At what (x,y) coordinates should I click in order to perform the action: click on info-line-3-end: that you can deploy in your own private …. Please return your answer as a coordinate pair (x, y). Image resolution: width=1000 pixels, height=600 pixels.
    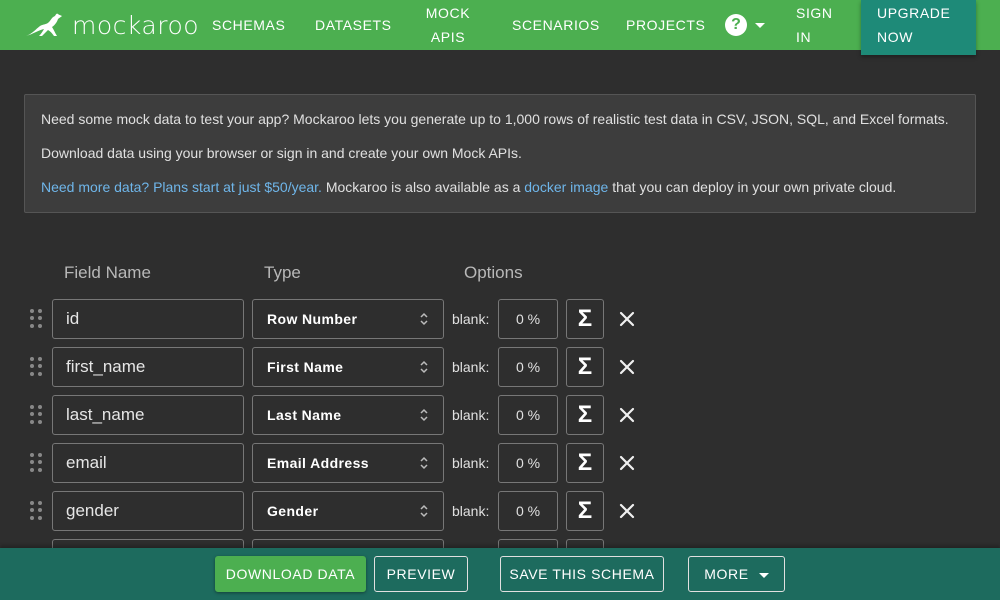
    Looking at the image, I should click on (752, 187).